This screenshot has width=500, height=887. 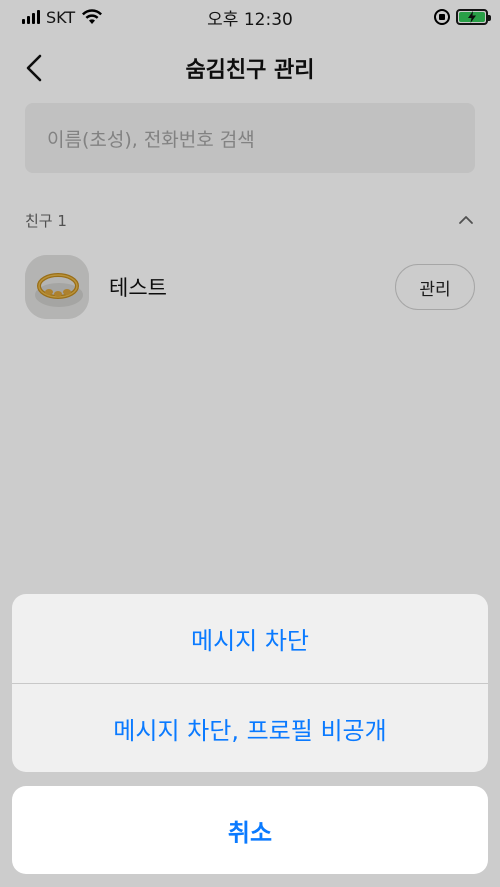 What do you see at coordinates (250, 830) in the screenshot?
I see `cancel-button: 취소` at bounding box center [250, 830].